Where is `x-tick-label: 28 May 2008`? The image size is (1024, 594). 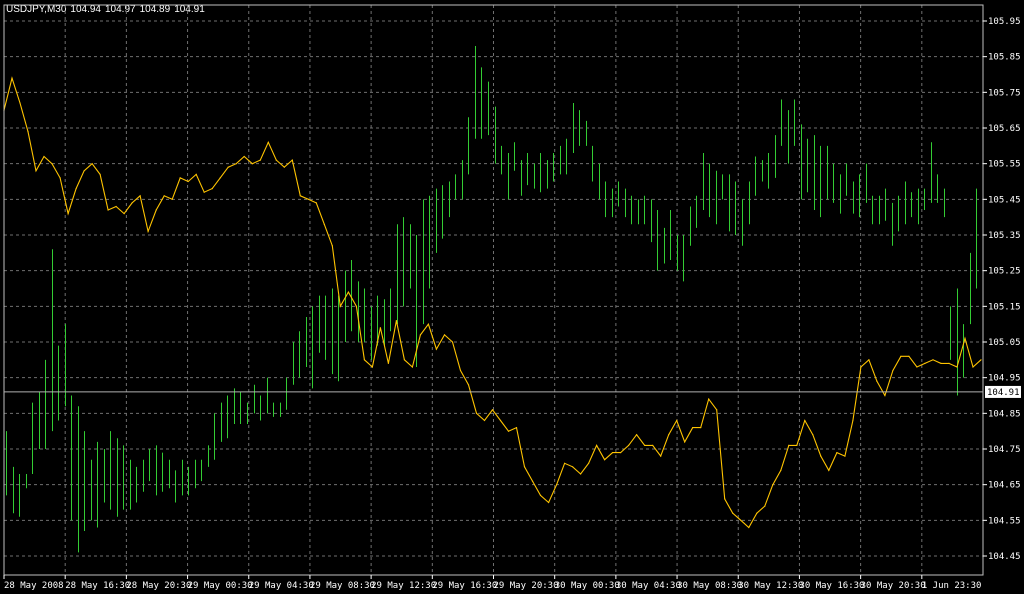
x-tick-label: 28 May 2008 is located at coordinates (34, 586).